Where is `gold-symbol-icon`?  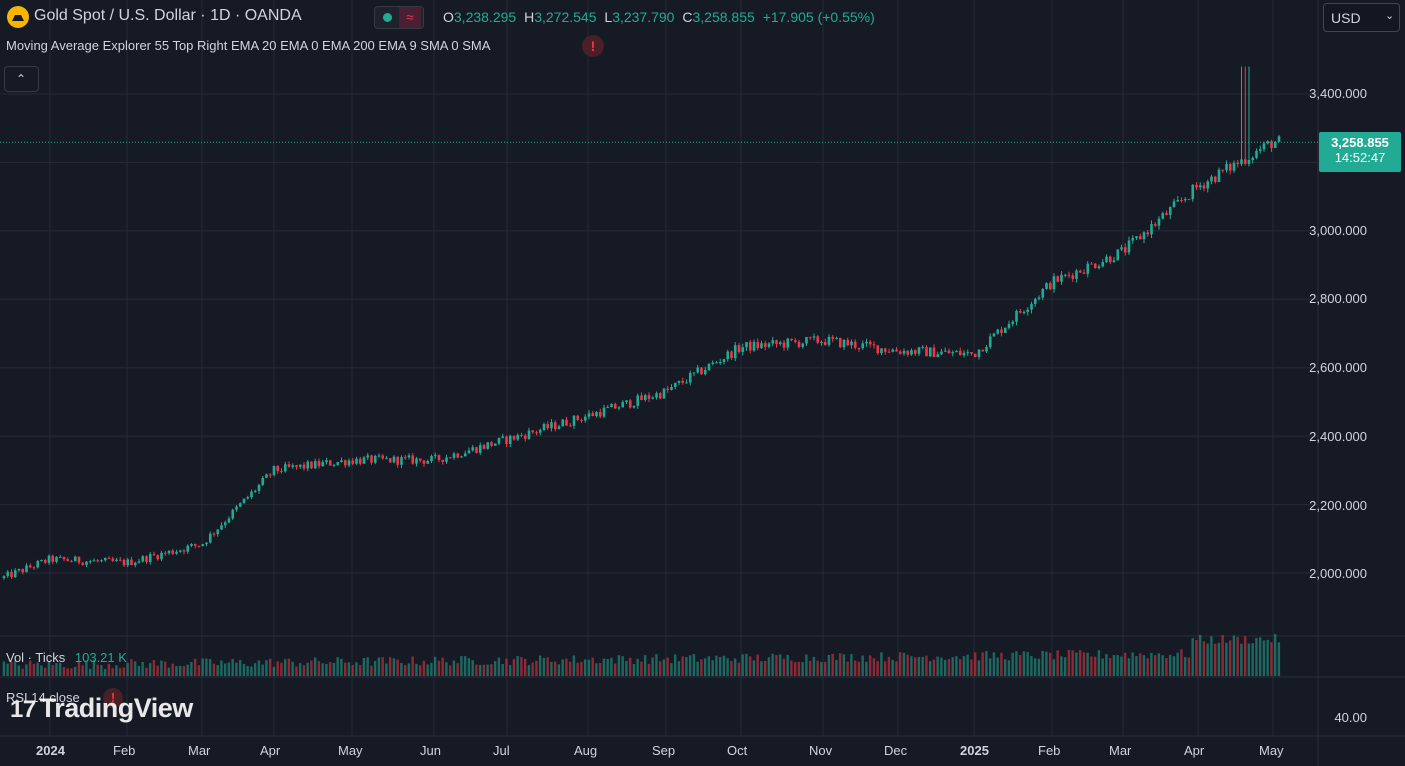
gold-symbol-icon is located at coordinates (18, 17).